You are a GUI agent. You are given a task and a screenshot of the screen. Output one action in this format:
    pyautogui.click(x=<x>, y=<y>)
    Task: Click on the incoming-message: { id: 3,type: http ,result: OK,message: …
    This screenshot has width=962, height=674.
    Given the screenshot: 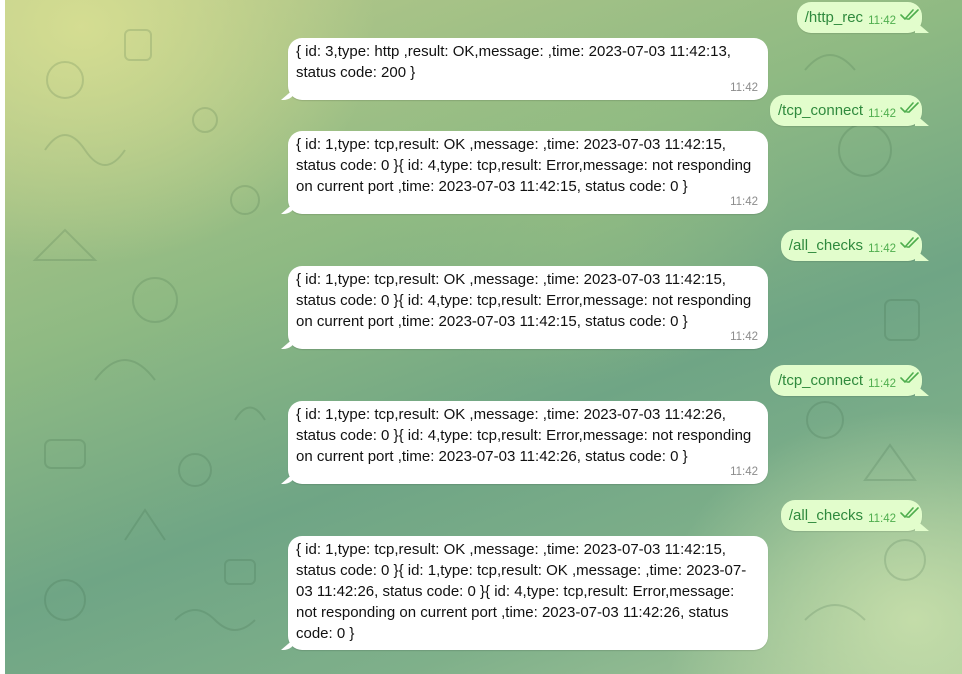 What is the action you would take?
    pyautogui.click(x=528, y=69)
    